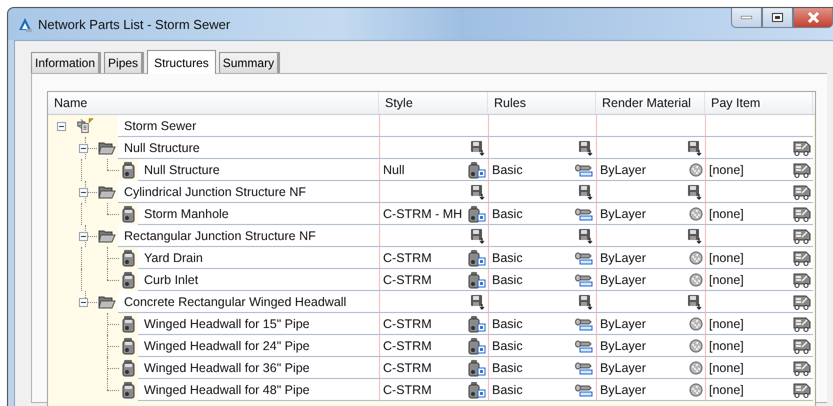  I want to click on close-button, so click(813, 18).